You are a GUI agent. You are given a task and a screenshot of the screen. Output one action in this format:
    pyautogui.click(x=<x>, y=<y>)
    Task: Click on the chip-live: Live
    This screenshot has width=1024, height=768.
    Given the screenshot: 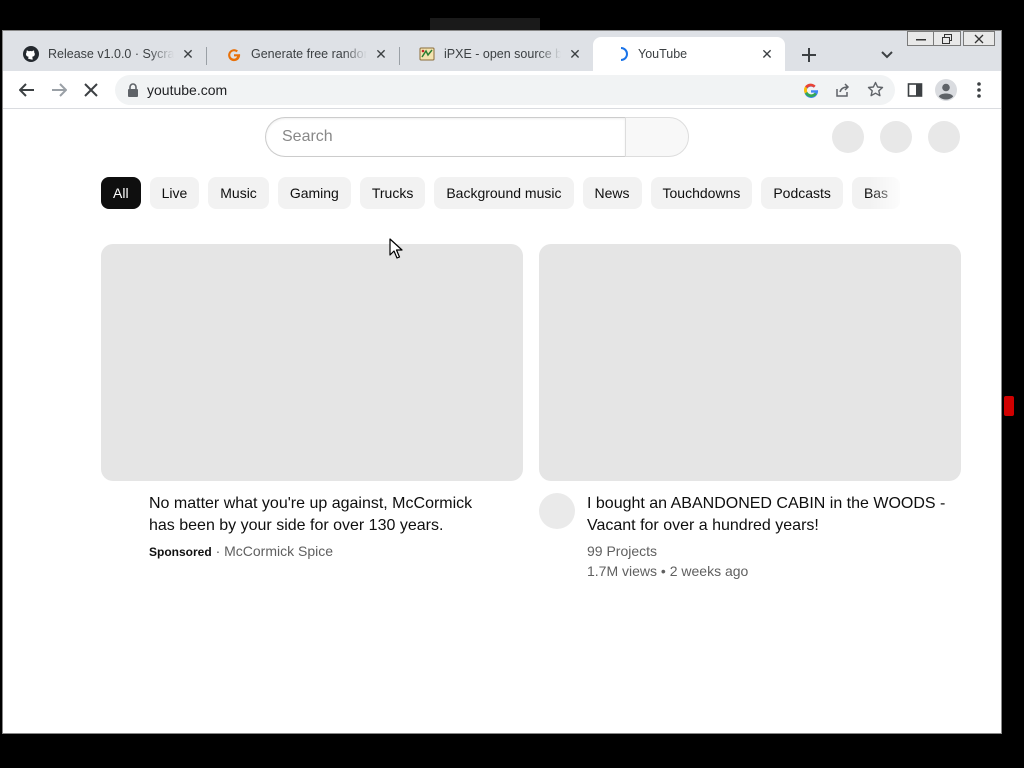 What is the action you would take?
    pyautogui.click(x=174, y=193)
    